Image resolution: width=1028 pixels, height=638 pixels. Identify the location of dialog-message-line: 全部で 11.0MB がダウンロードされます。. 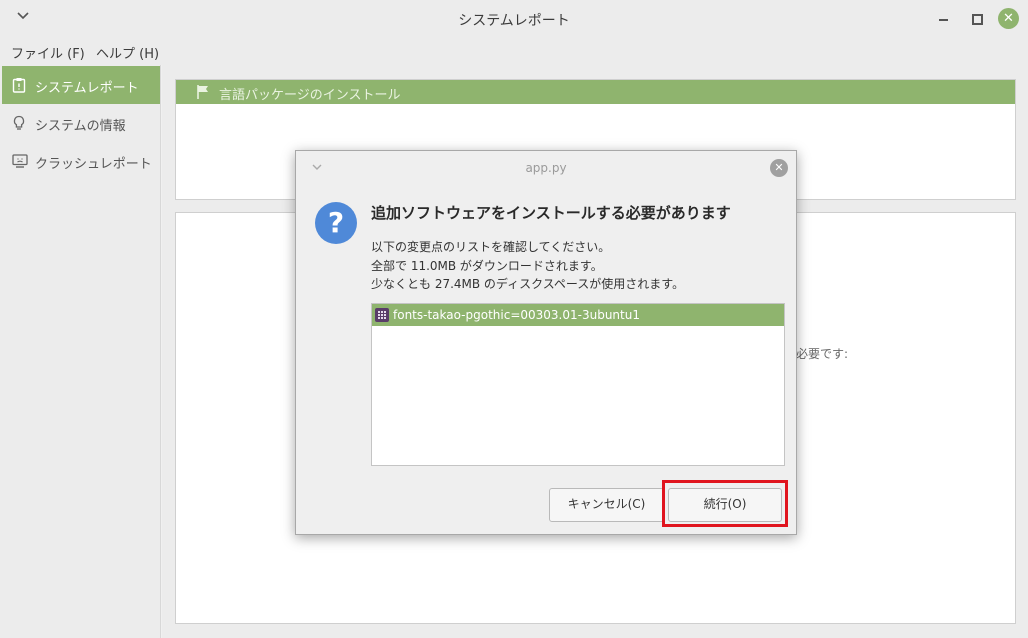
(487, 266).